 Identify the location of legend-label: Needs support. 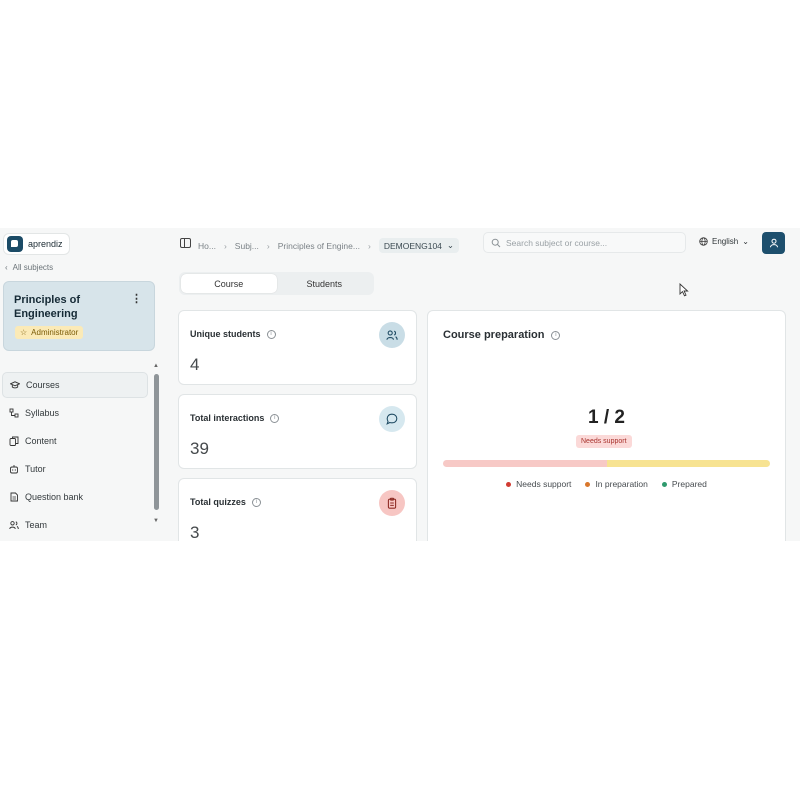
(544, 484).